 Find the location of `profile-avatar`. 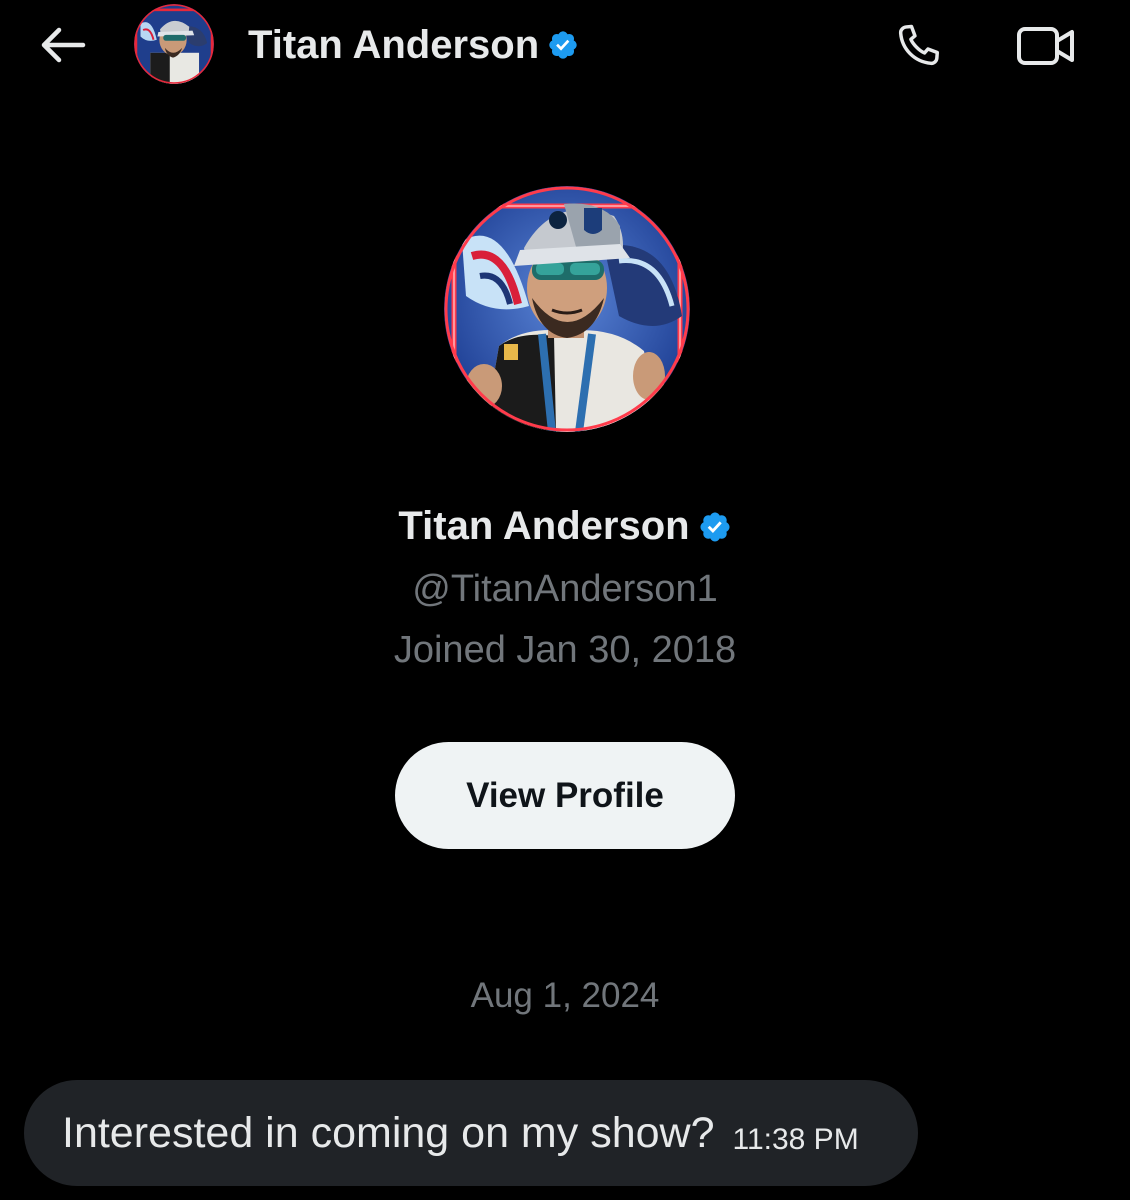

profile-avatar is located at coordinates (567, 309).